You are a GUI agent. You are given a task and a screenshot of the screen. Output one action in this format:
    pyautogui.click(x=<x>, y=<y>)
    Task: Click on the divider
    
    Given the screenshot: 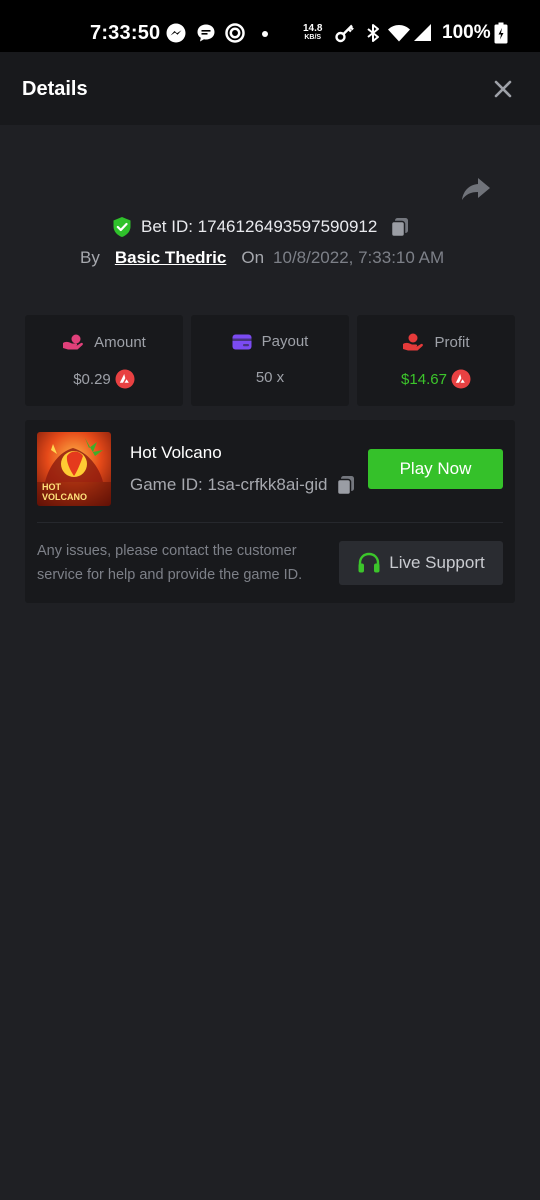 What is the action you would take?
    pyautogui.click(x=270, y=522)
    